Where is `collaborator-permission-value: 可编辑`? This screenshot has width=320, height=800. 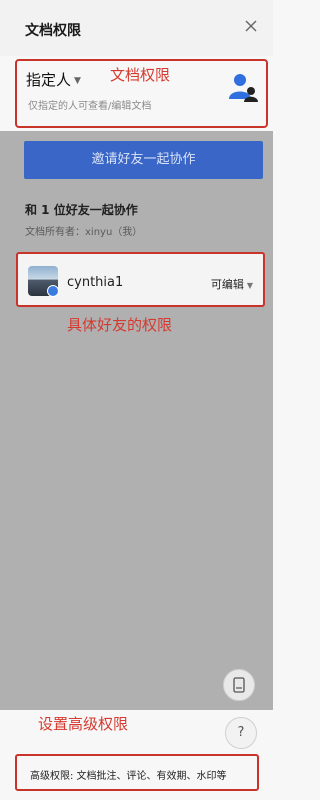 collaborator-permission-value: 可编辑 is located at coordinates (227, 284).